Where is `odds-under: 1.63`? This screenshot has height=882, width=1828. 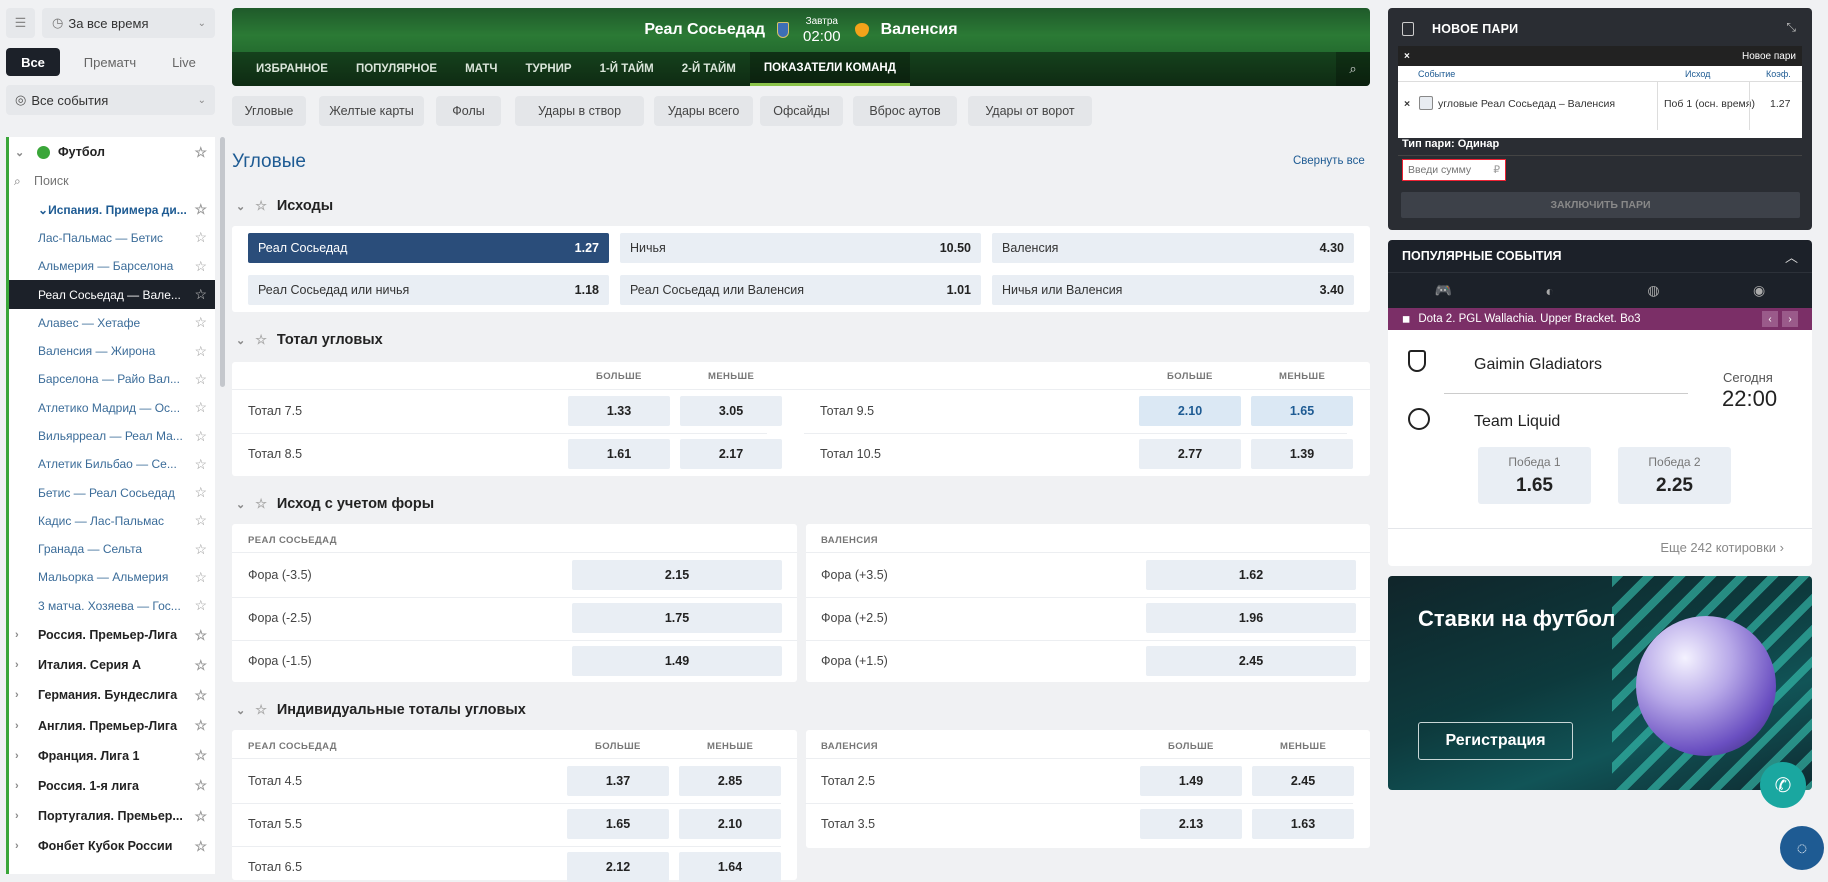
odds-under: 1.63 is located at coordinates (1303, 824).